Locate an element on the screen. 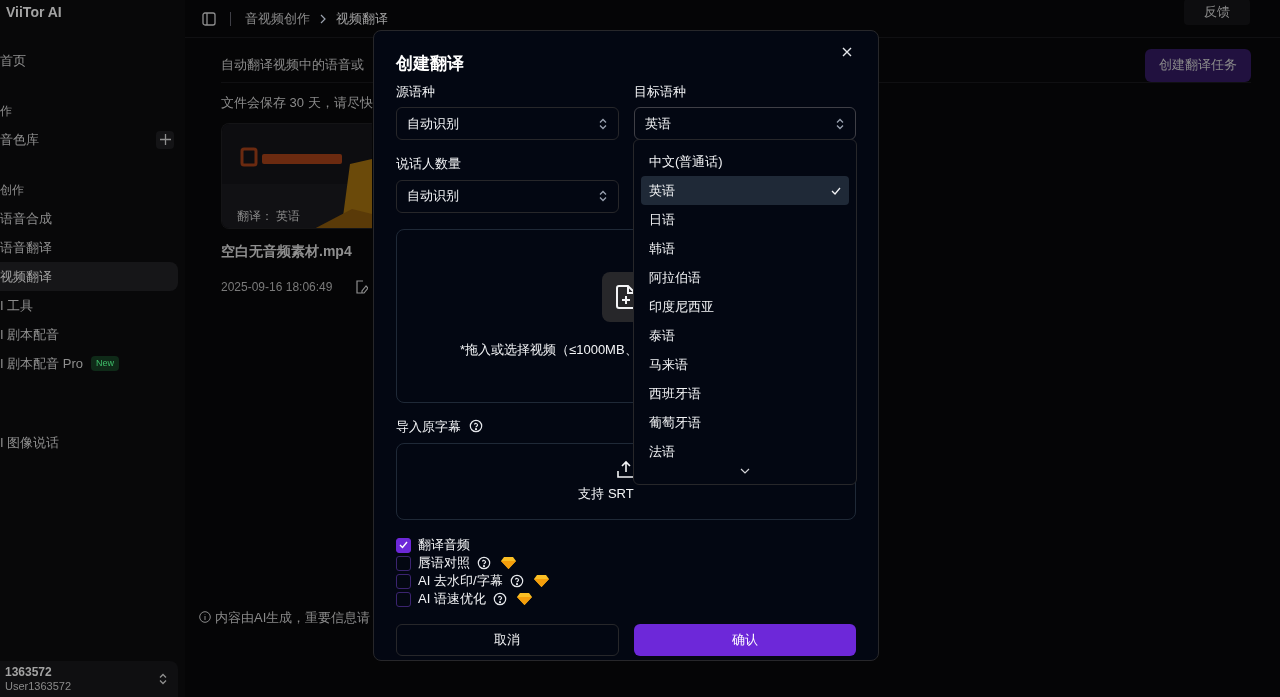 Image resolution: width=1280 pixels, height=697 pixels. option-label: 翻译音频 is located at coordinates (444, 545).